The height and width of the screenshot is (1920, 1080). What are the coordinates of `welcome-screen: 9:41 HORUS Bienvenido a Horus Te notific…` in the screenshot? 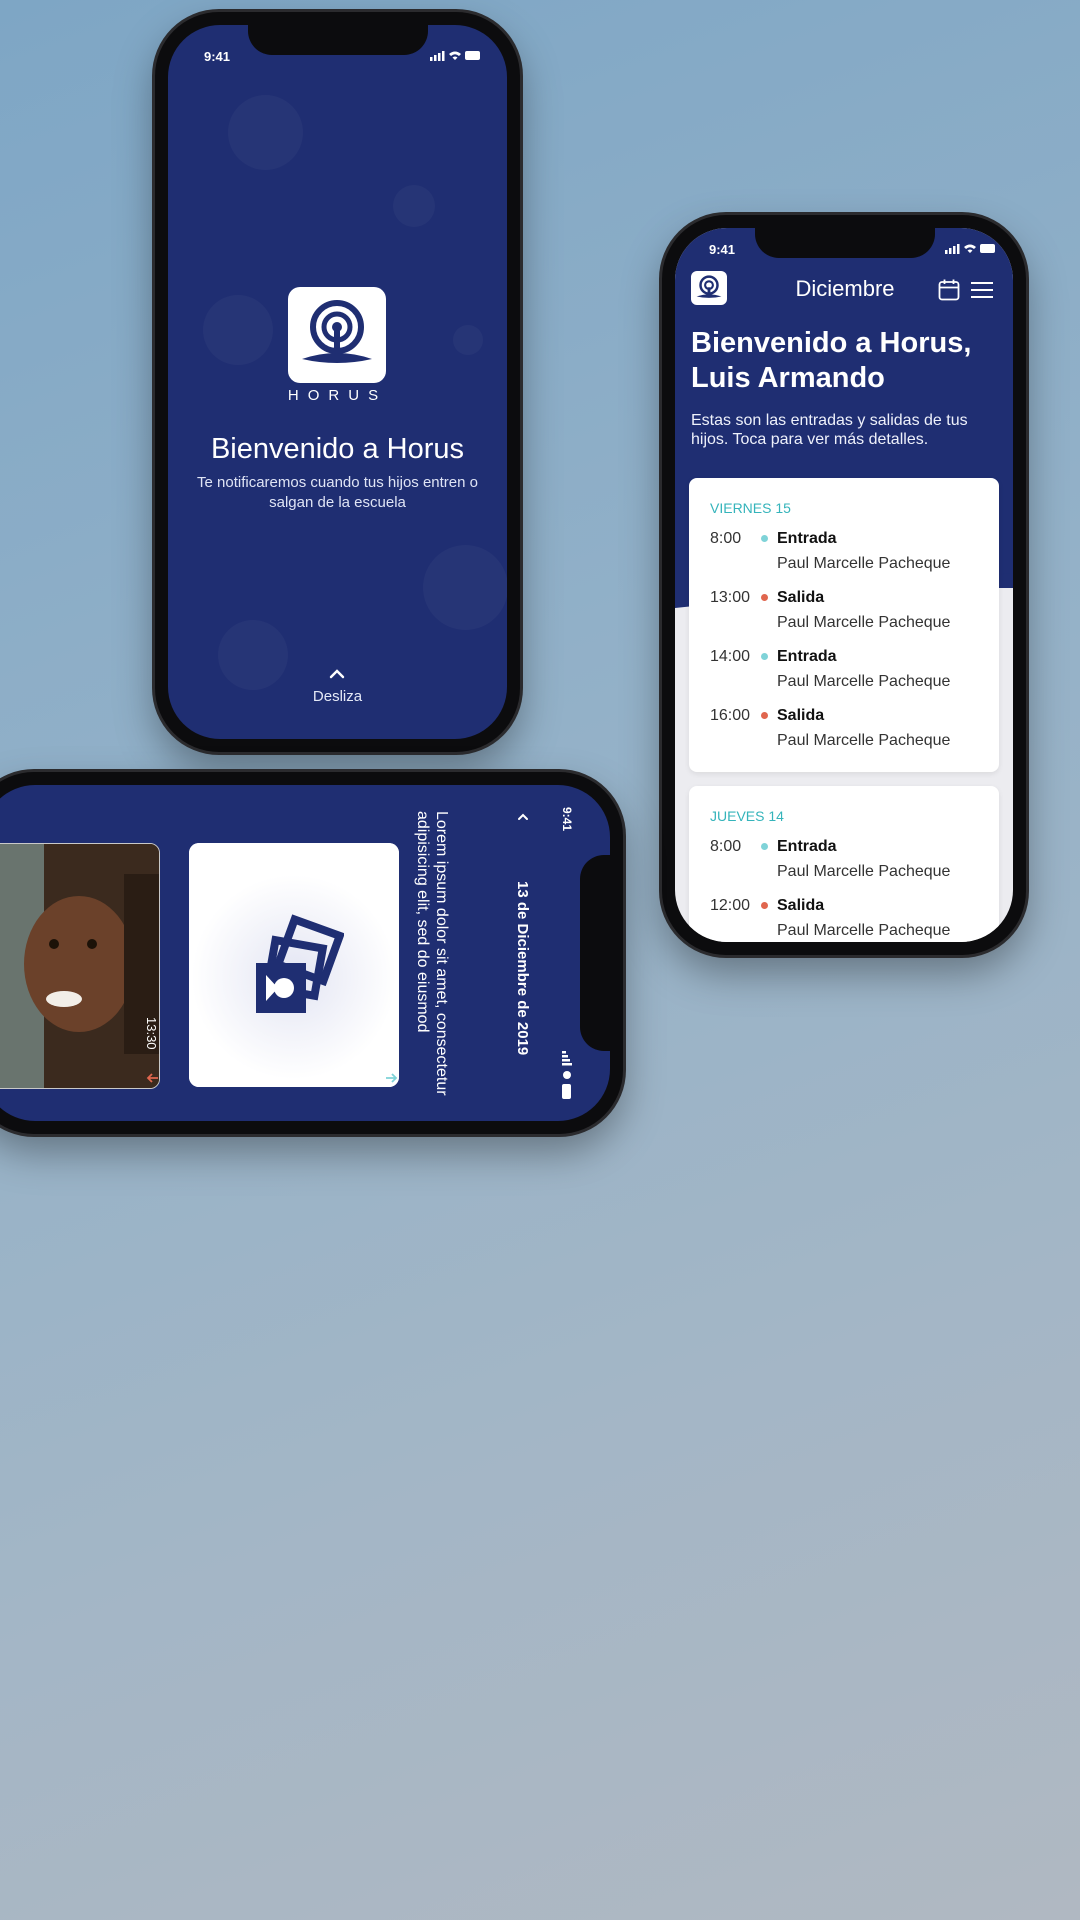 It's located at (337, 382).